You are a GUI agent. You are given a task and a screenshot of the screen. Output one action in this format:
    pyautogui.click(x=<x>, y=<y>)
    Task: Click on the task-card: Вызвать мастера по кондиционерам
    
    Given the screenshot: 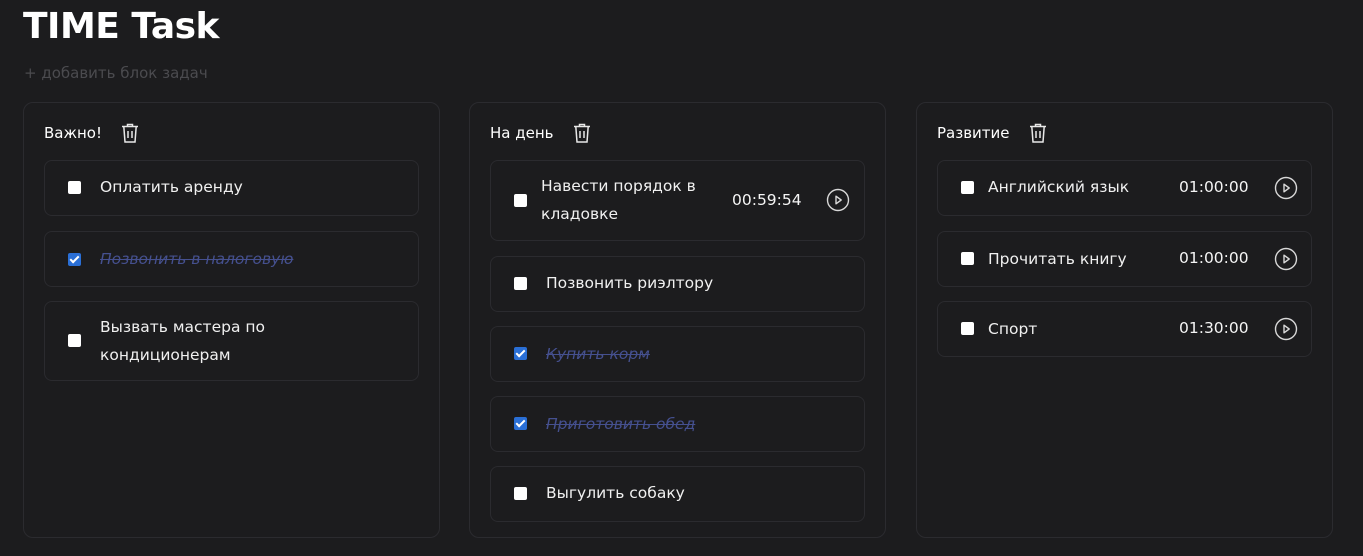 What is the action you would take?
    pyautogui.click(x=231, y=341)
    